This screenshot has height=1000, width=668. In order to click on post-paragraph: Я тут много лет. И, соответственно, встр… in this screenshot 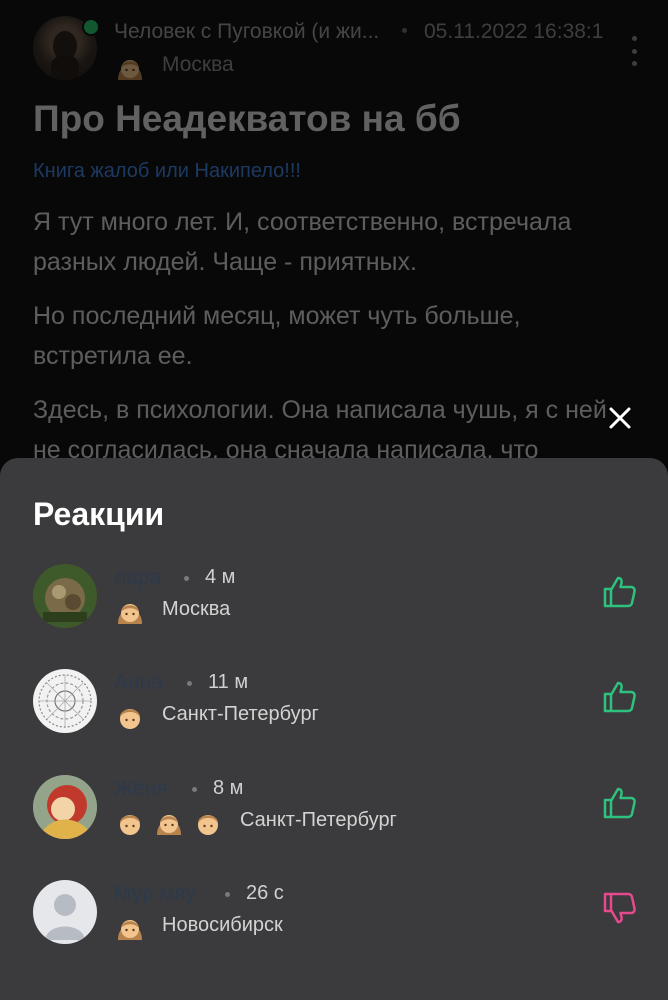, I will do `click(302, 242)`.